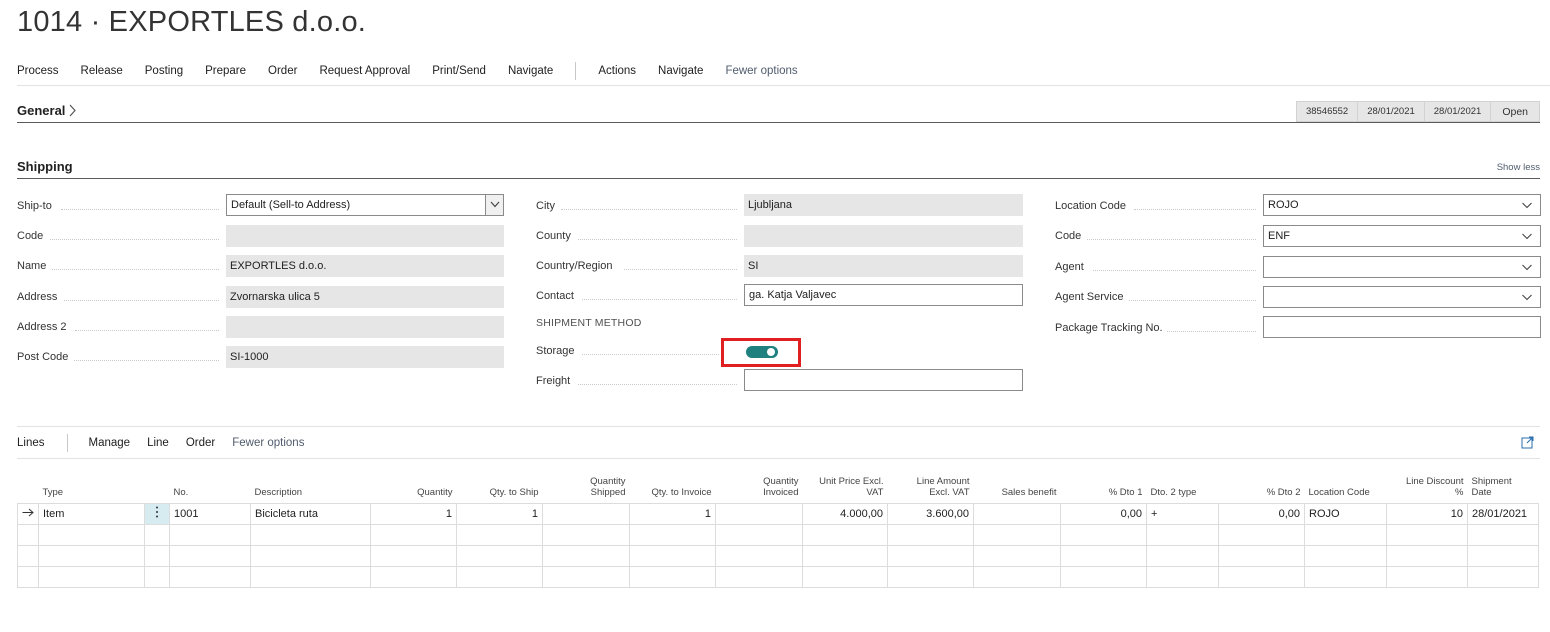  Describe the element at coordinates (845, 513) in the screenshot. I see `cell-unit-price: 4.000,00` at that location.